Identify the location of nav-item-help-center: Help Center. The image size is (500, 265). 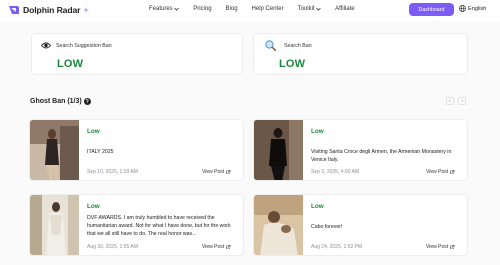
(268, 9).